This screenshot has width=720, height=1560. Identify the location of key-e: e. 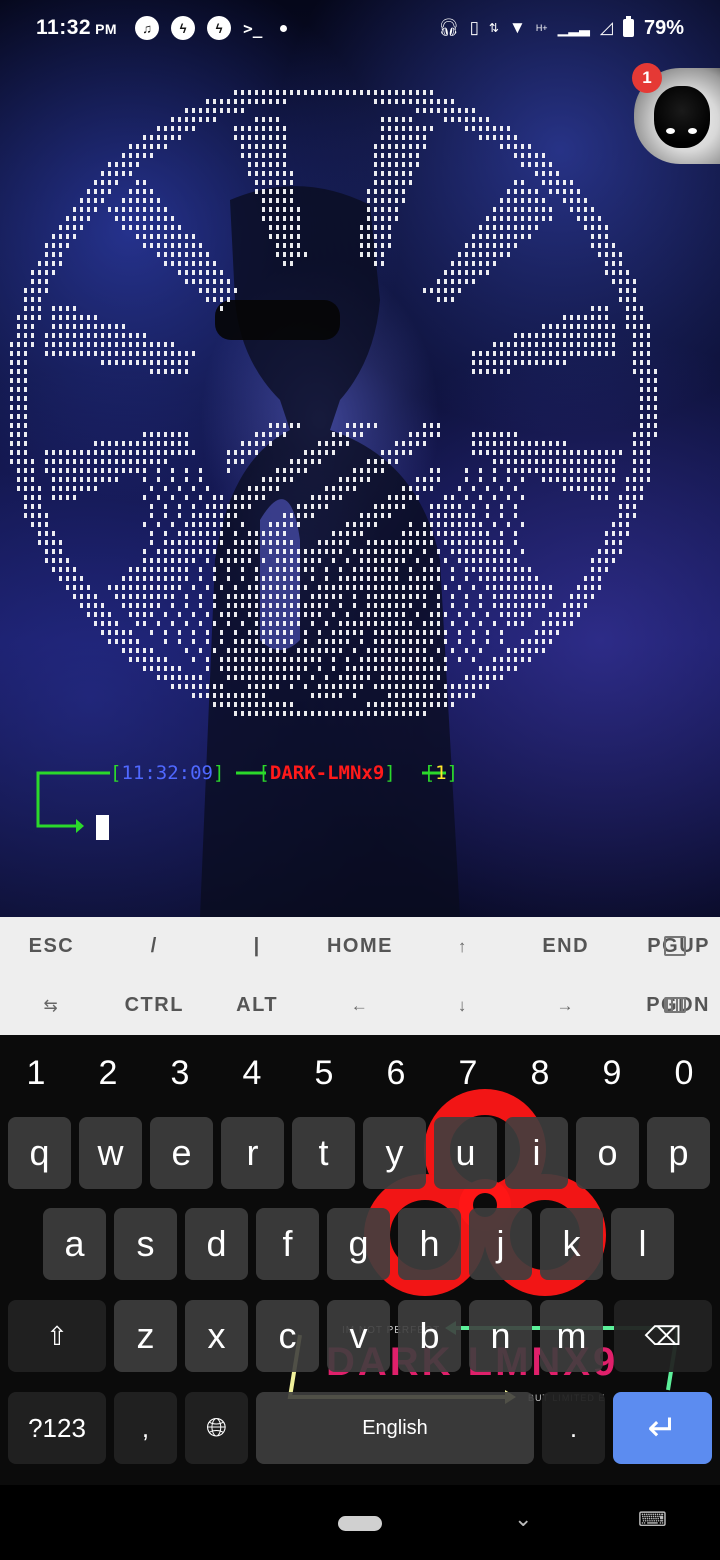
(181, 1153).